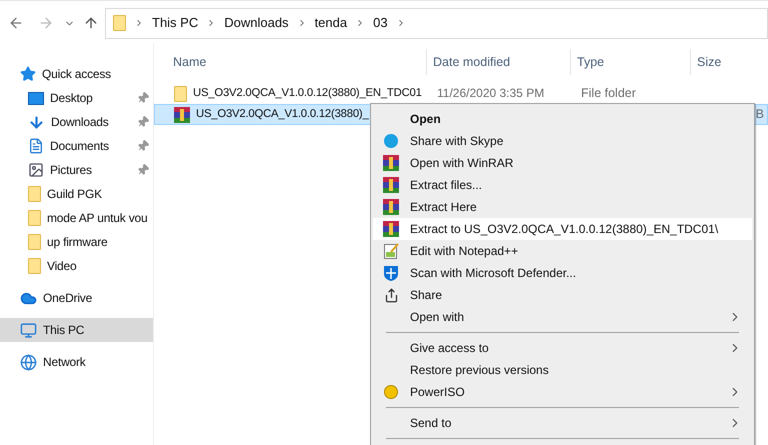  What do you see at coordinates (709, 62) in the screenshot?
I see `column-header: Size` at bounding box center [709, 62].